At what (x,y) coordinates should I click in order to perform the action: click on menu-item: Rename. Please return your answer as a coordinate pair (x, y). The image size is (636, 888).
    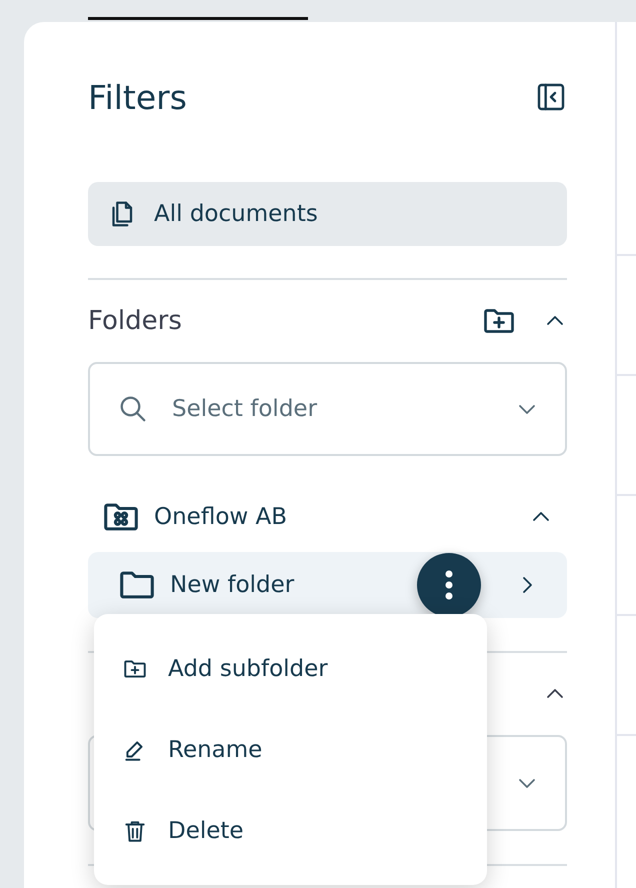
    Looking at the image, I should click on (290, 749).